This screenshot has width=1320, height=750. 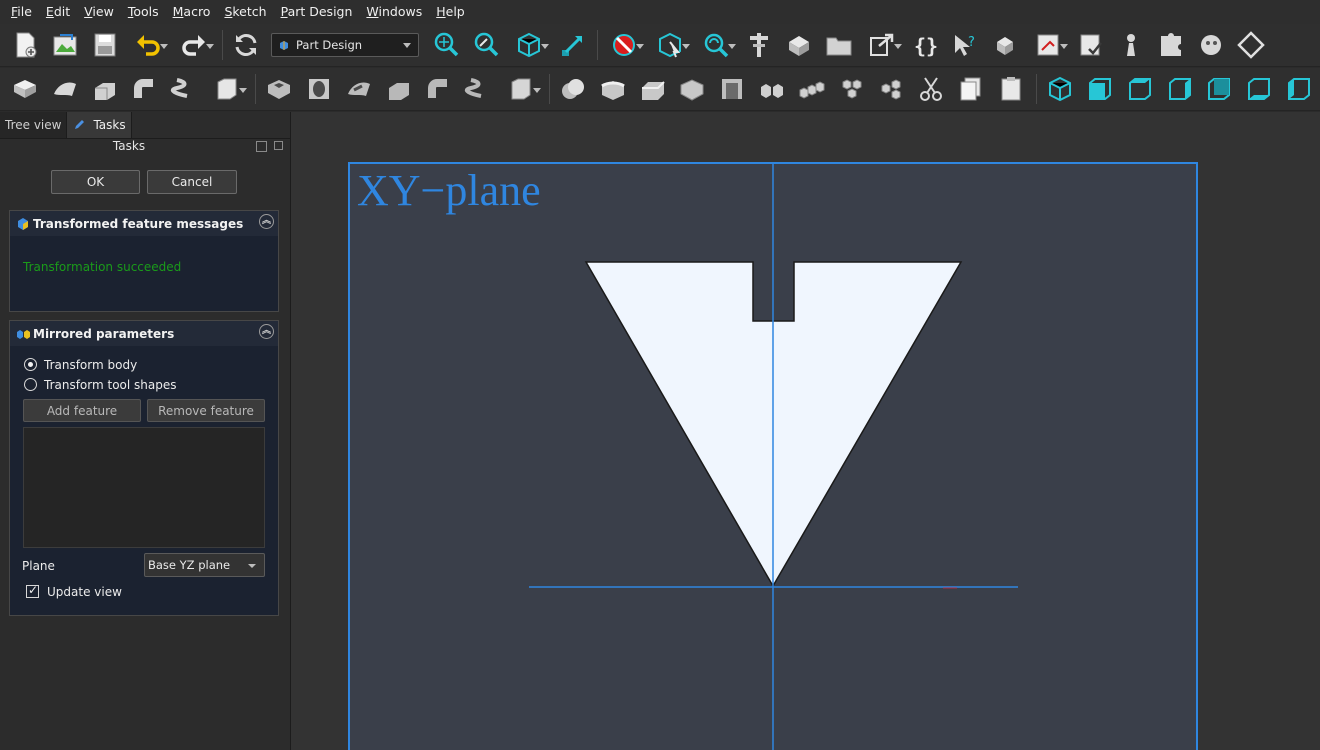 I want to click on linear-pattern-icon, so click(x=812, y=89).